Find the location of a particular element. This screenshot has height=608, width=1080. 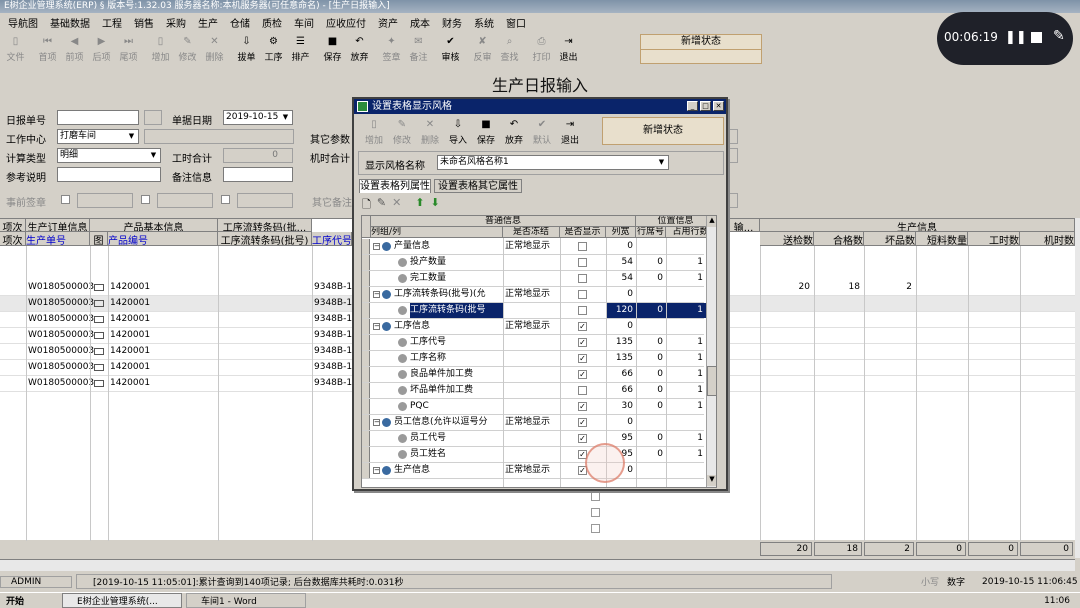

dialog-default-button: ✔ 默认 is located at coordinates (542, 133).